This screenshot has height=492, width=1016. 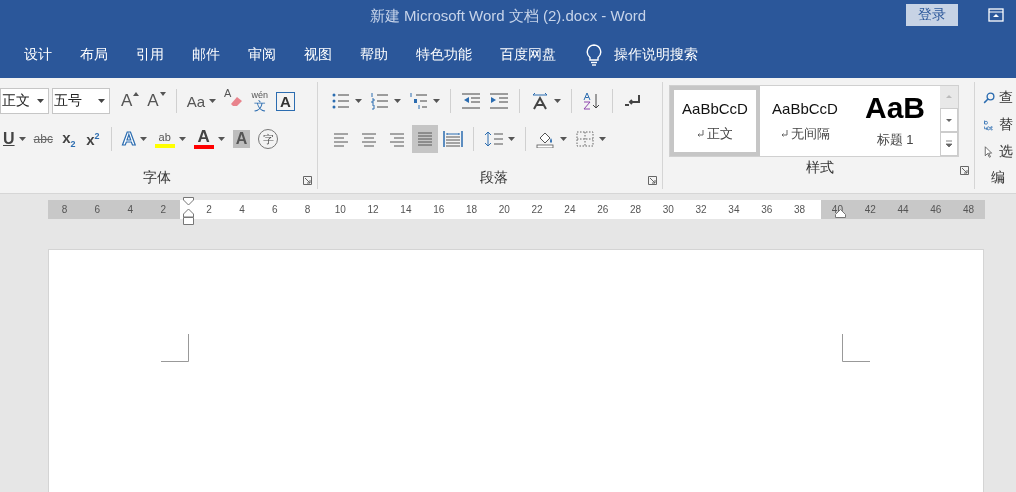 I want to click on indent-marker-icon, so click(x=188, y=211).